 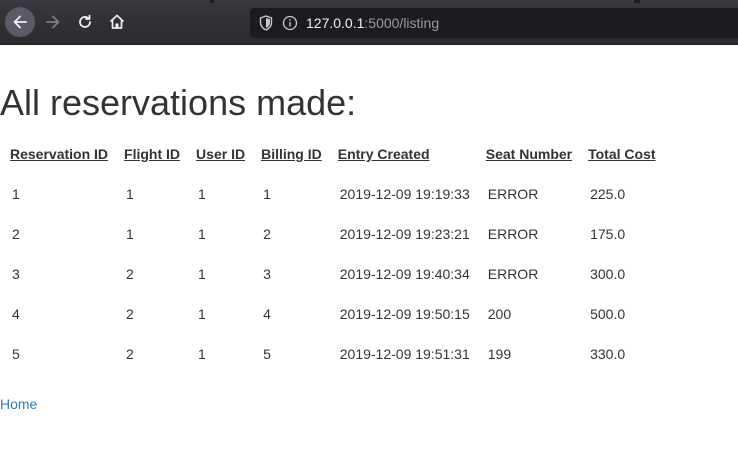 What do you see at coordinates (404, 314) in the screenshot?
I see `table-cell: 2019-12-09 19:50:15` at bounding box center [404, 314].